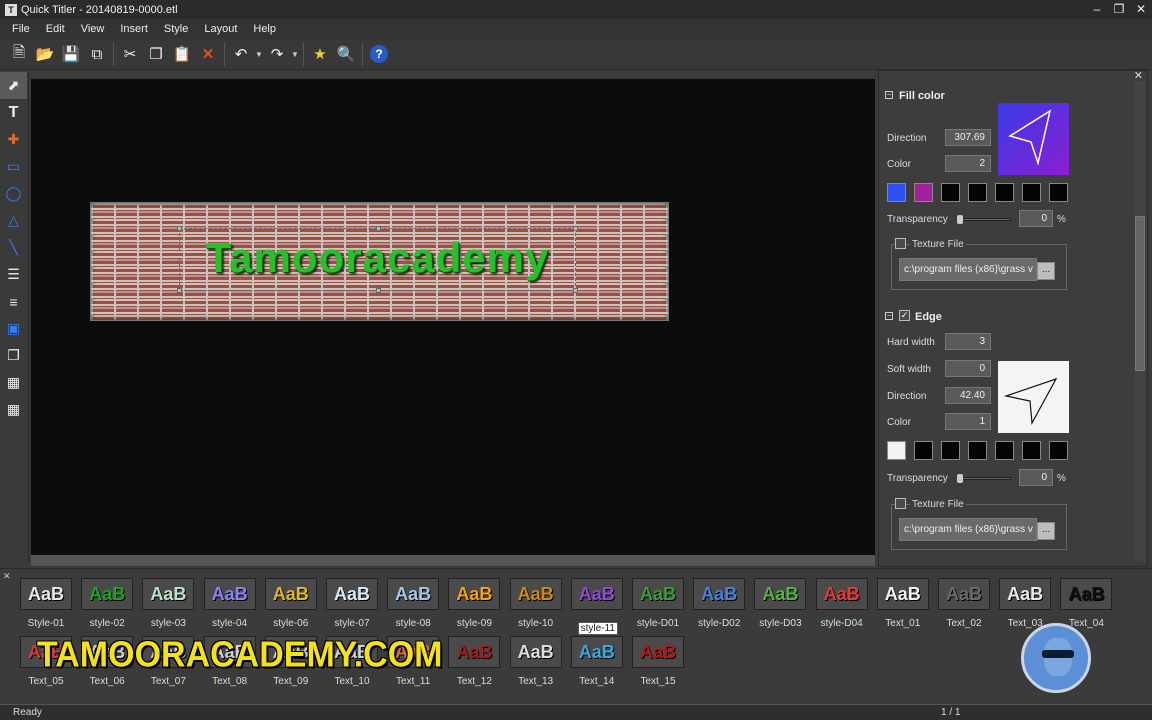  What do you see at coordinates (985, 219) in the screenshot?
I see `fill-transparency-slider` at bounding box center [985, 219].